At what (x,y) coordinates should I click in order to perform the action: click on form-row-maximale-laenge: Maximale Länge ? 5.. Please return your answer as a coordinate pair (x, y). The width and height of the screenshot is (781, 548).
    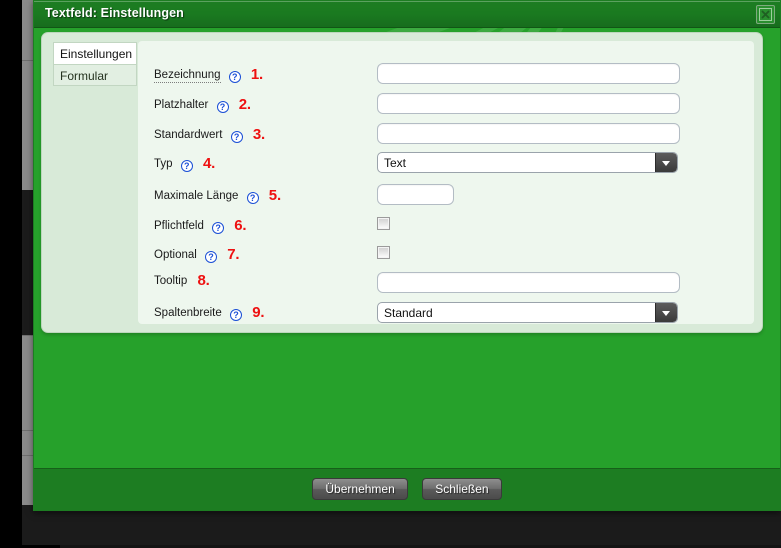
    Looking at the image, I should click on (402, 198).